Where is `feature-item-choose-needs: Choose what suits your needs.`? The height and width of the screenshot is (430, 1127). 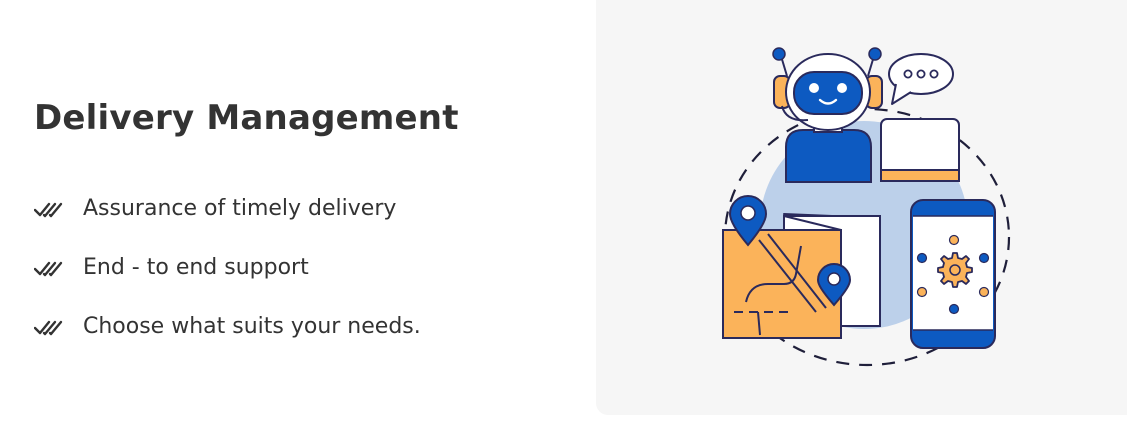
feature-item-choose-needs: Choose what suits your needs. is located at coordinates (227, 327).